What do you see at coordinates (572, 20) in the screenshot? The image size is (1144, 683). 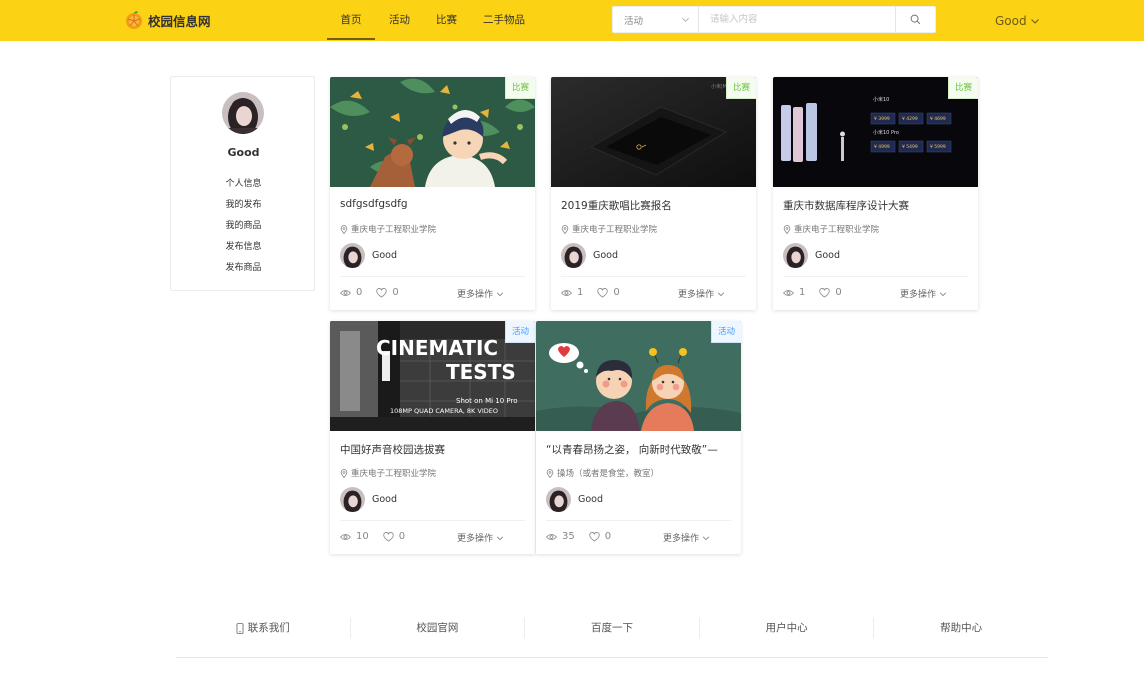 I see `top-header: 校园信息网 首页 活动 比赛 二手物品 活动 Good` at bounding box center [572, 20].